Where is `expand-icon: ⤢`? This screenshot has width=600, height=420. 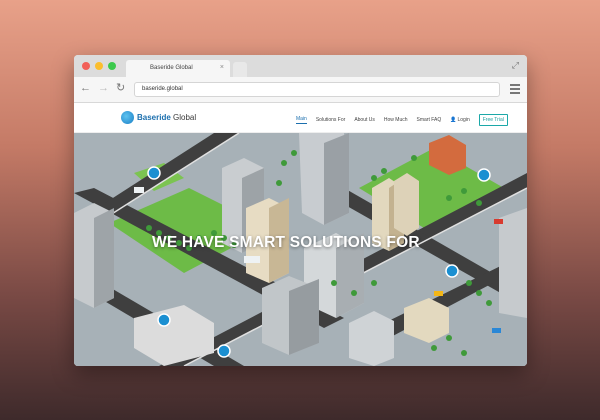
expand-icon: ⤢ is located at coordinates (515, 65).